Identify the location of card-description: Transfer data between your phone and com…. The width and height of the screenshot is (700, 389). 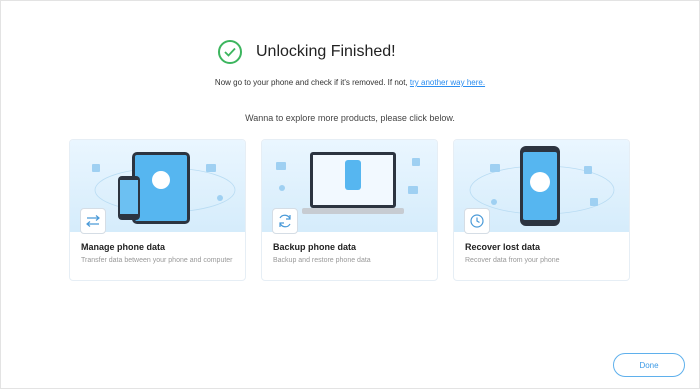
(157, 260).